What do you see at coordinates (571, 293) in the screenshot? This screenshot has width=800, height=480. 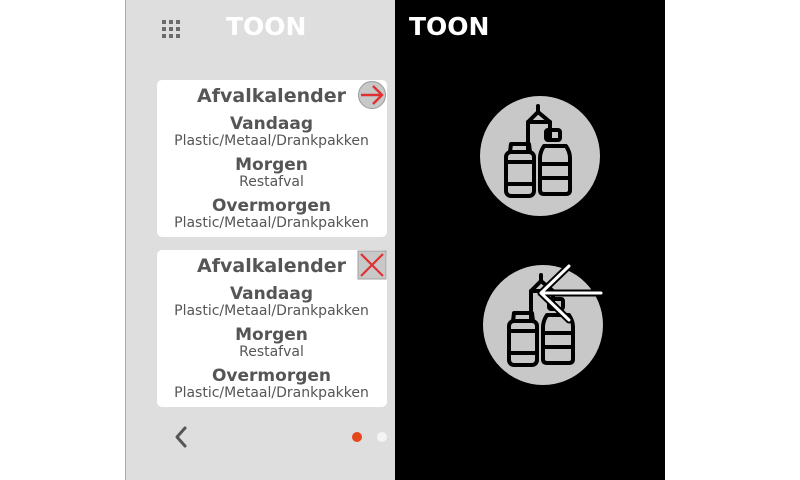 I see `arrow-left-icon` at bounding box center [571, 293].